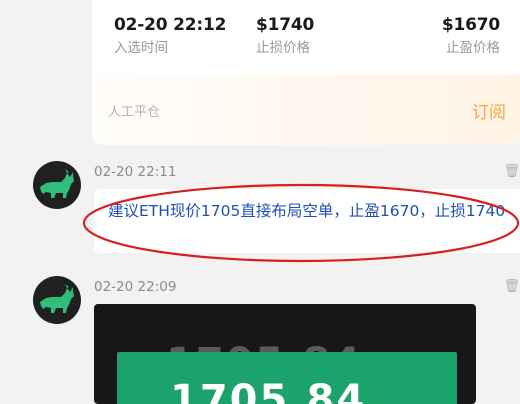 Image resolution: width=520 pixels, height=404 pixels. I want to click on take-profit-label: 止盈价格, so click(473, 48).